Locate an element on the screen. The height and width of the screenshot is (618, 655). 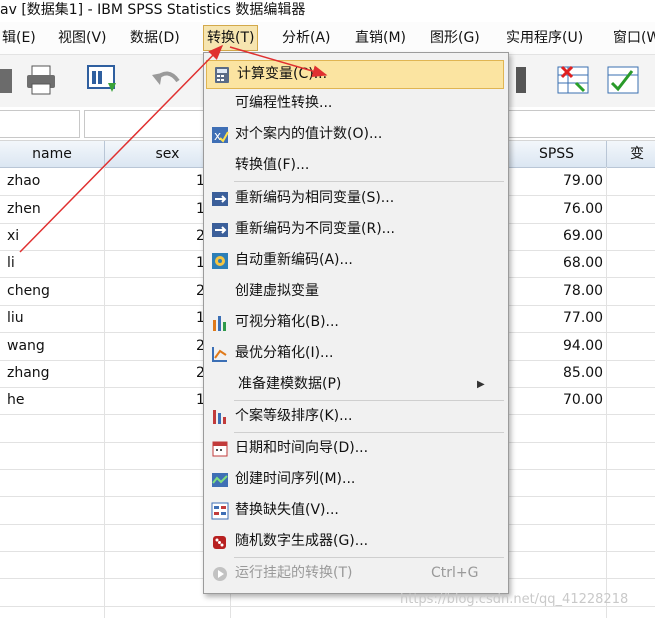
column-header-var: 变 is located at coordinates (631, 154).